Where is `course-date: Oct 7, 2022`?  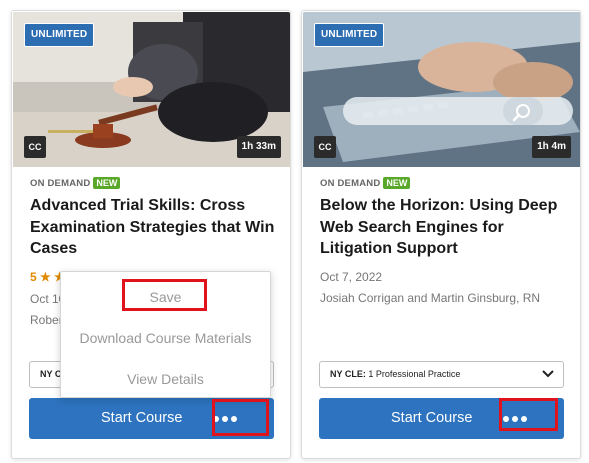
course-date: Oct 7, 2022 is located at coordinates (351, 277).